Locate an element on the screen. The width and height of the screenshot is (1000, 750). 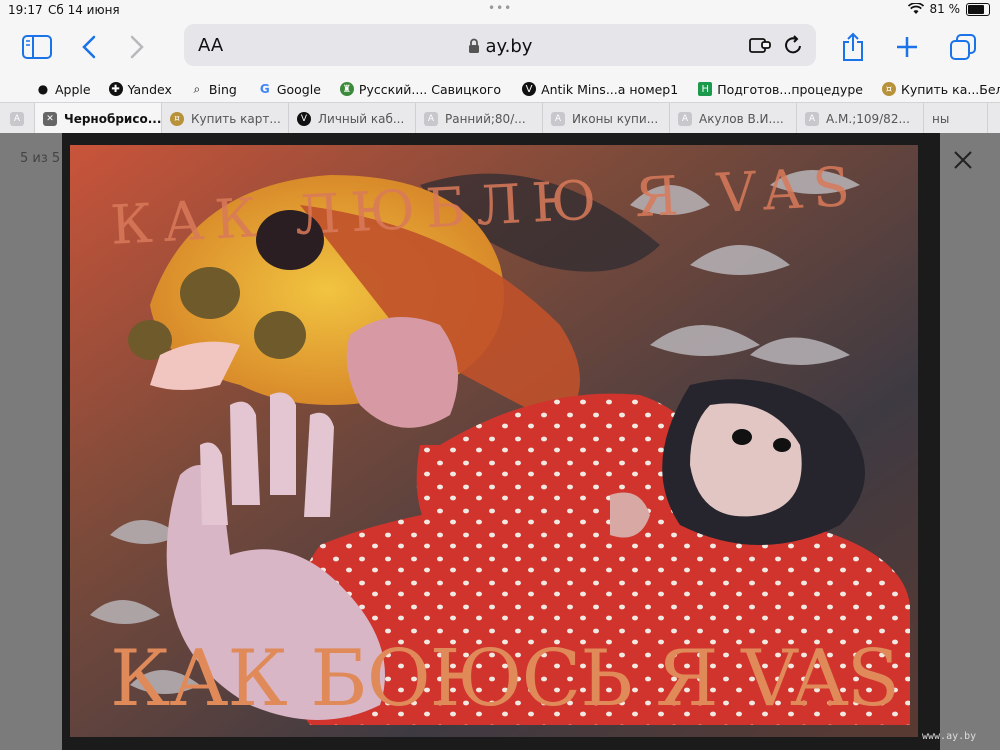
painting-text-bottom: КАК БОЮСЬ Я VAS is located at coordinates (505, 679).